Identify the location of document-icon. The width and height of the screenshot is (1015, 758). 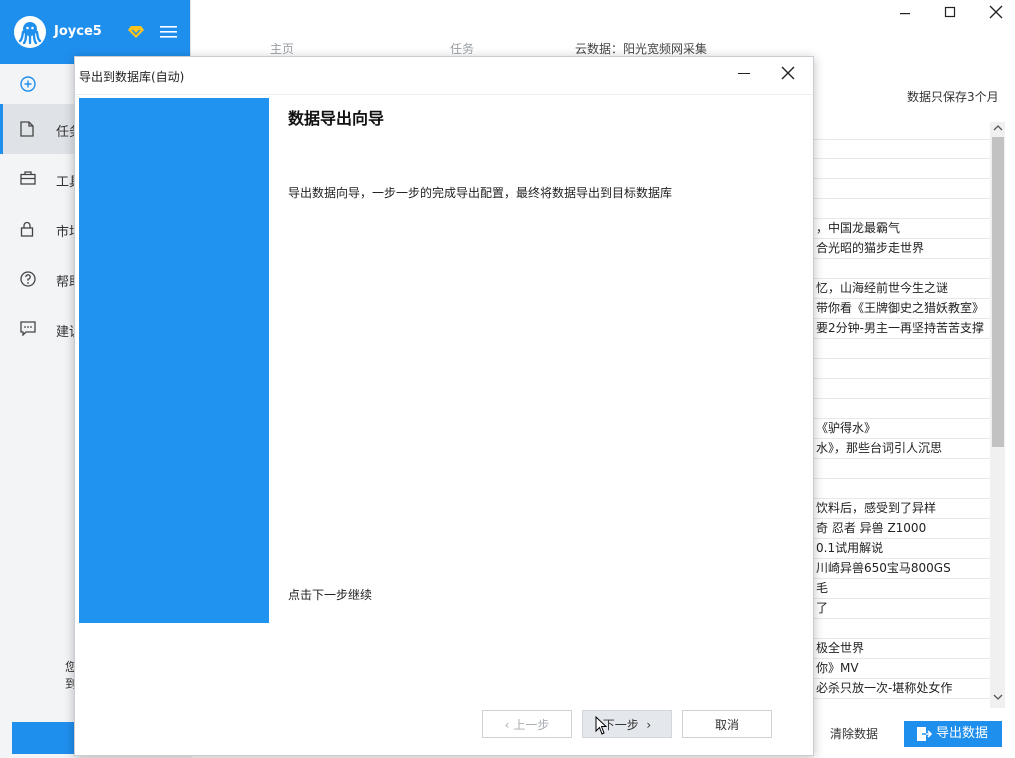
(27, 129).